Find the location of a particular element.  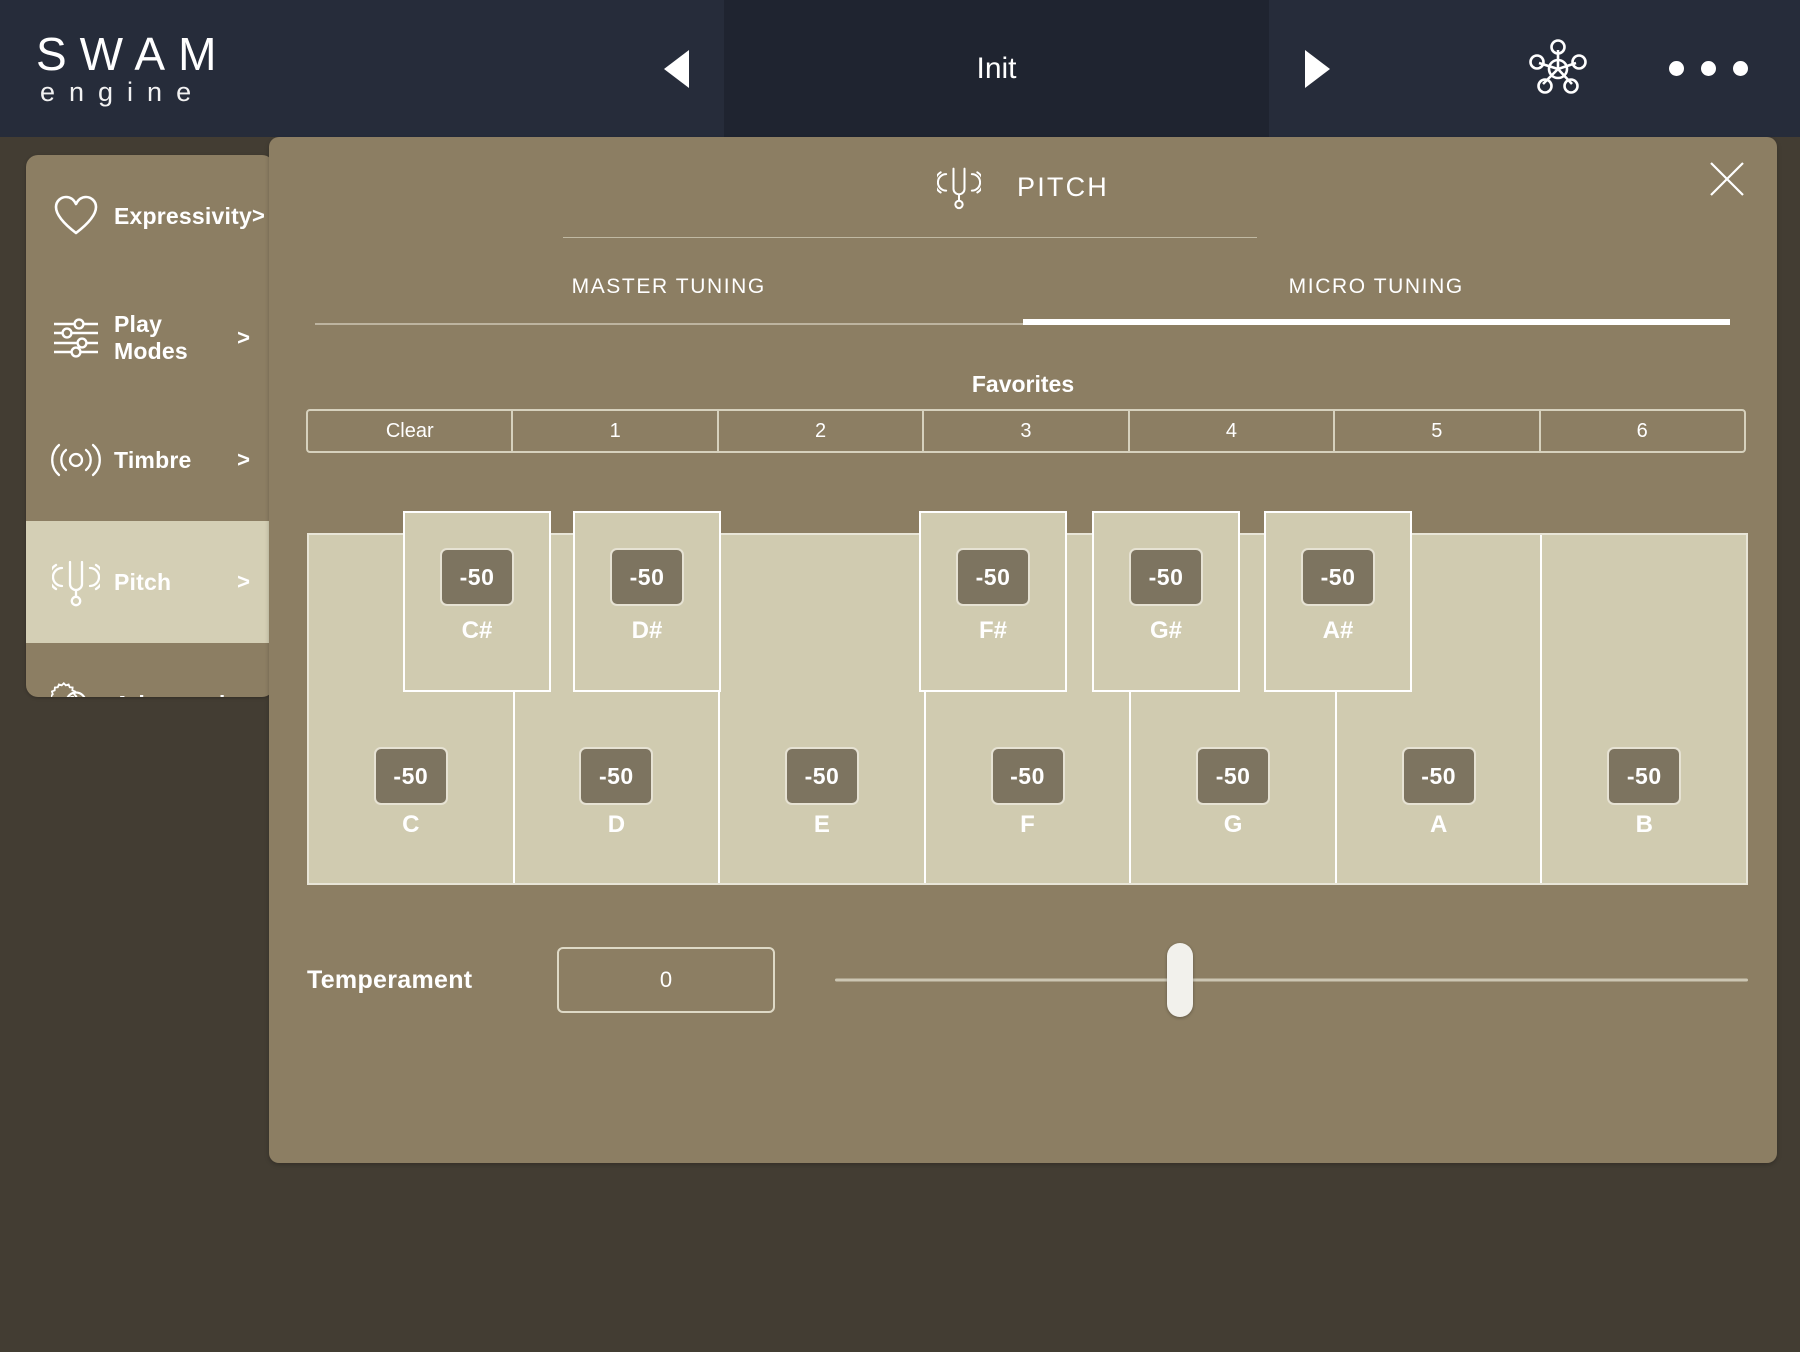

key-label-a: A is located at coordinates (1439, 824).